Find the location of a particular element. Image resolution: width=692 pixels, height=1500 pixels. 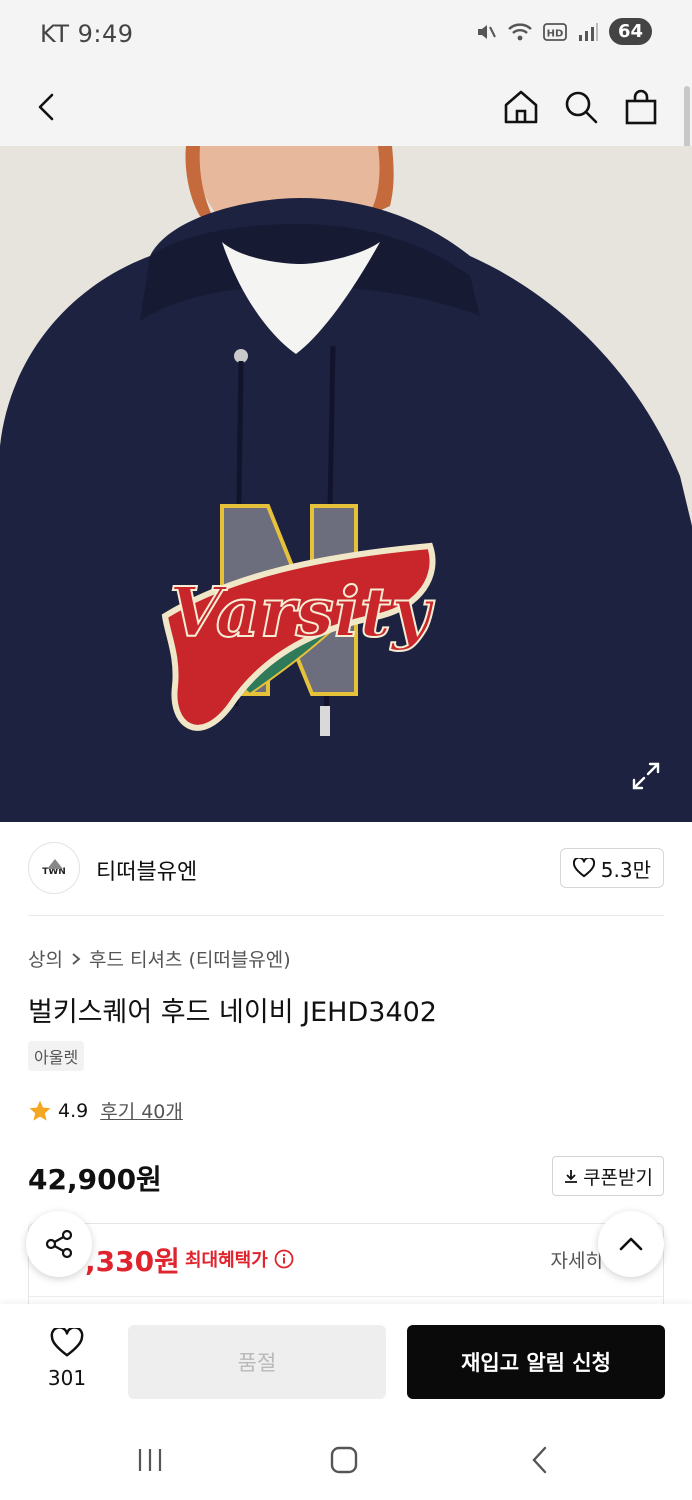

svg-text: HD is located at coordinates (555, 33).